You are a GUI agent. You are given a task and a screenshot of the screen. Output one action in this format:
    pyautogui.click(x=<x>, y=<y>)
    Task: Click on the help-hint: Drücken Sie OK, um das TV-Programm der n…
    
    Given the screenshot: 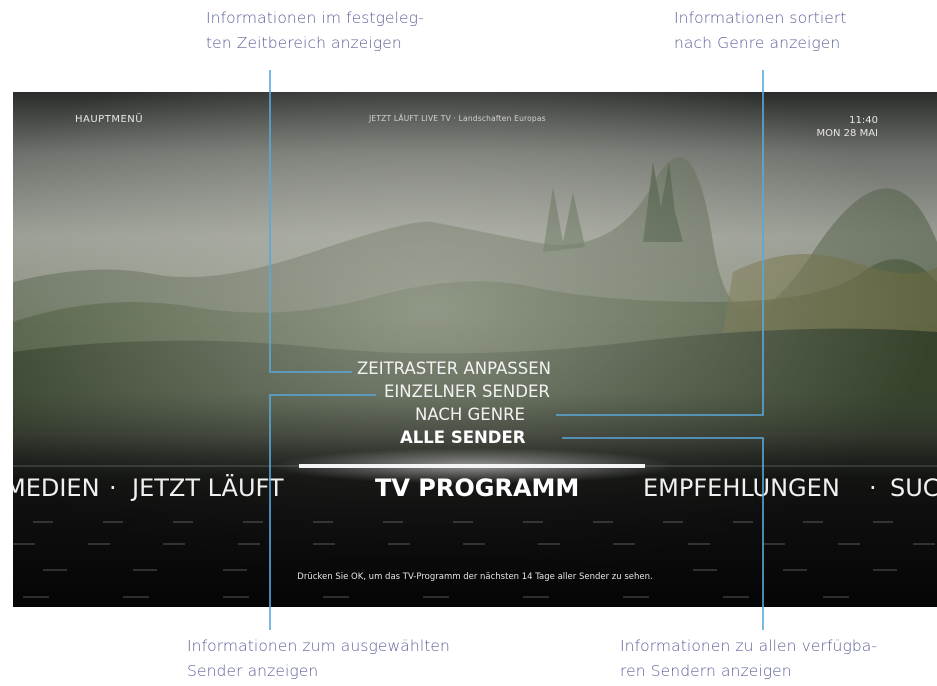 What is the action you would take?
    pyautogui.click(x=475, y=577)
    